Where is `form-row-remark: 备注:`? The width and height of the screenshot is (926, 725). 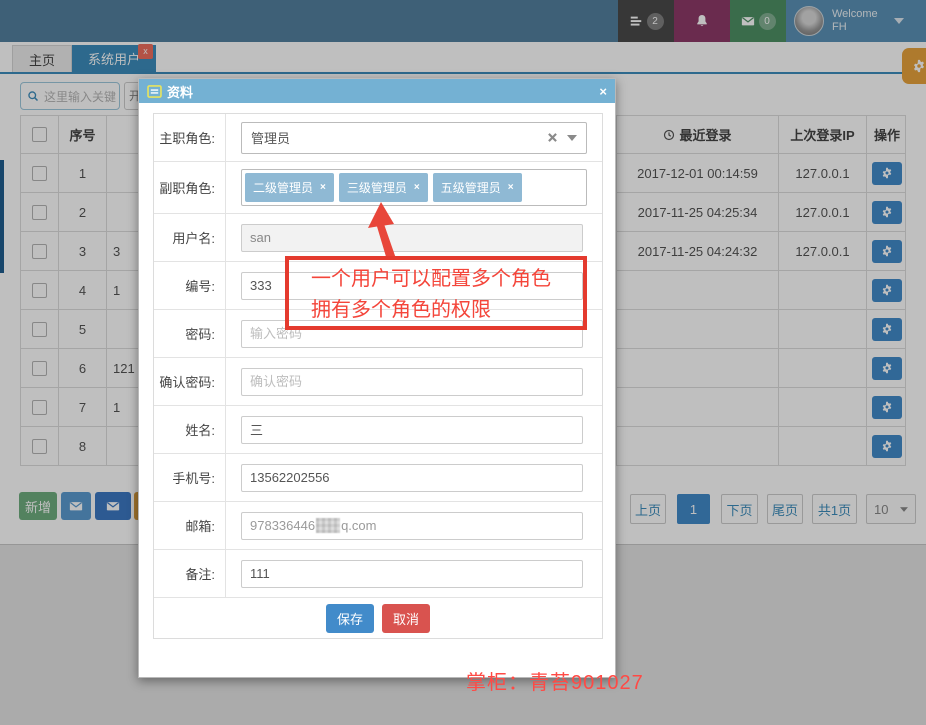
form-row-remark: 备注: is located at coordinates (378, 574).